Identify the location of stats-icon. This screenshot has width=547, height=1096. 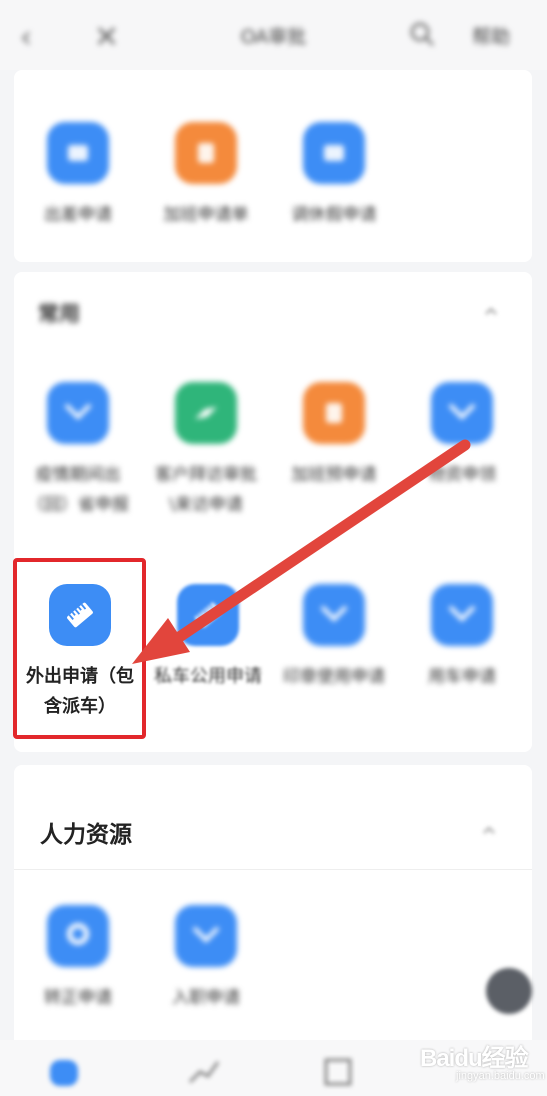
(204, 1072).